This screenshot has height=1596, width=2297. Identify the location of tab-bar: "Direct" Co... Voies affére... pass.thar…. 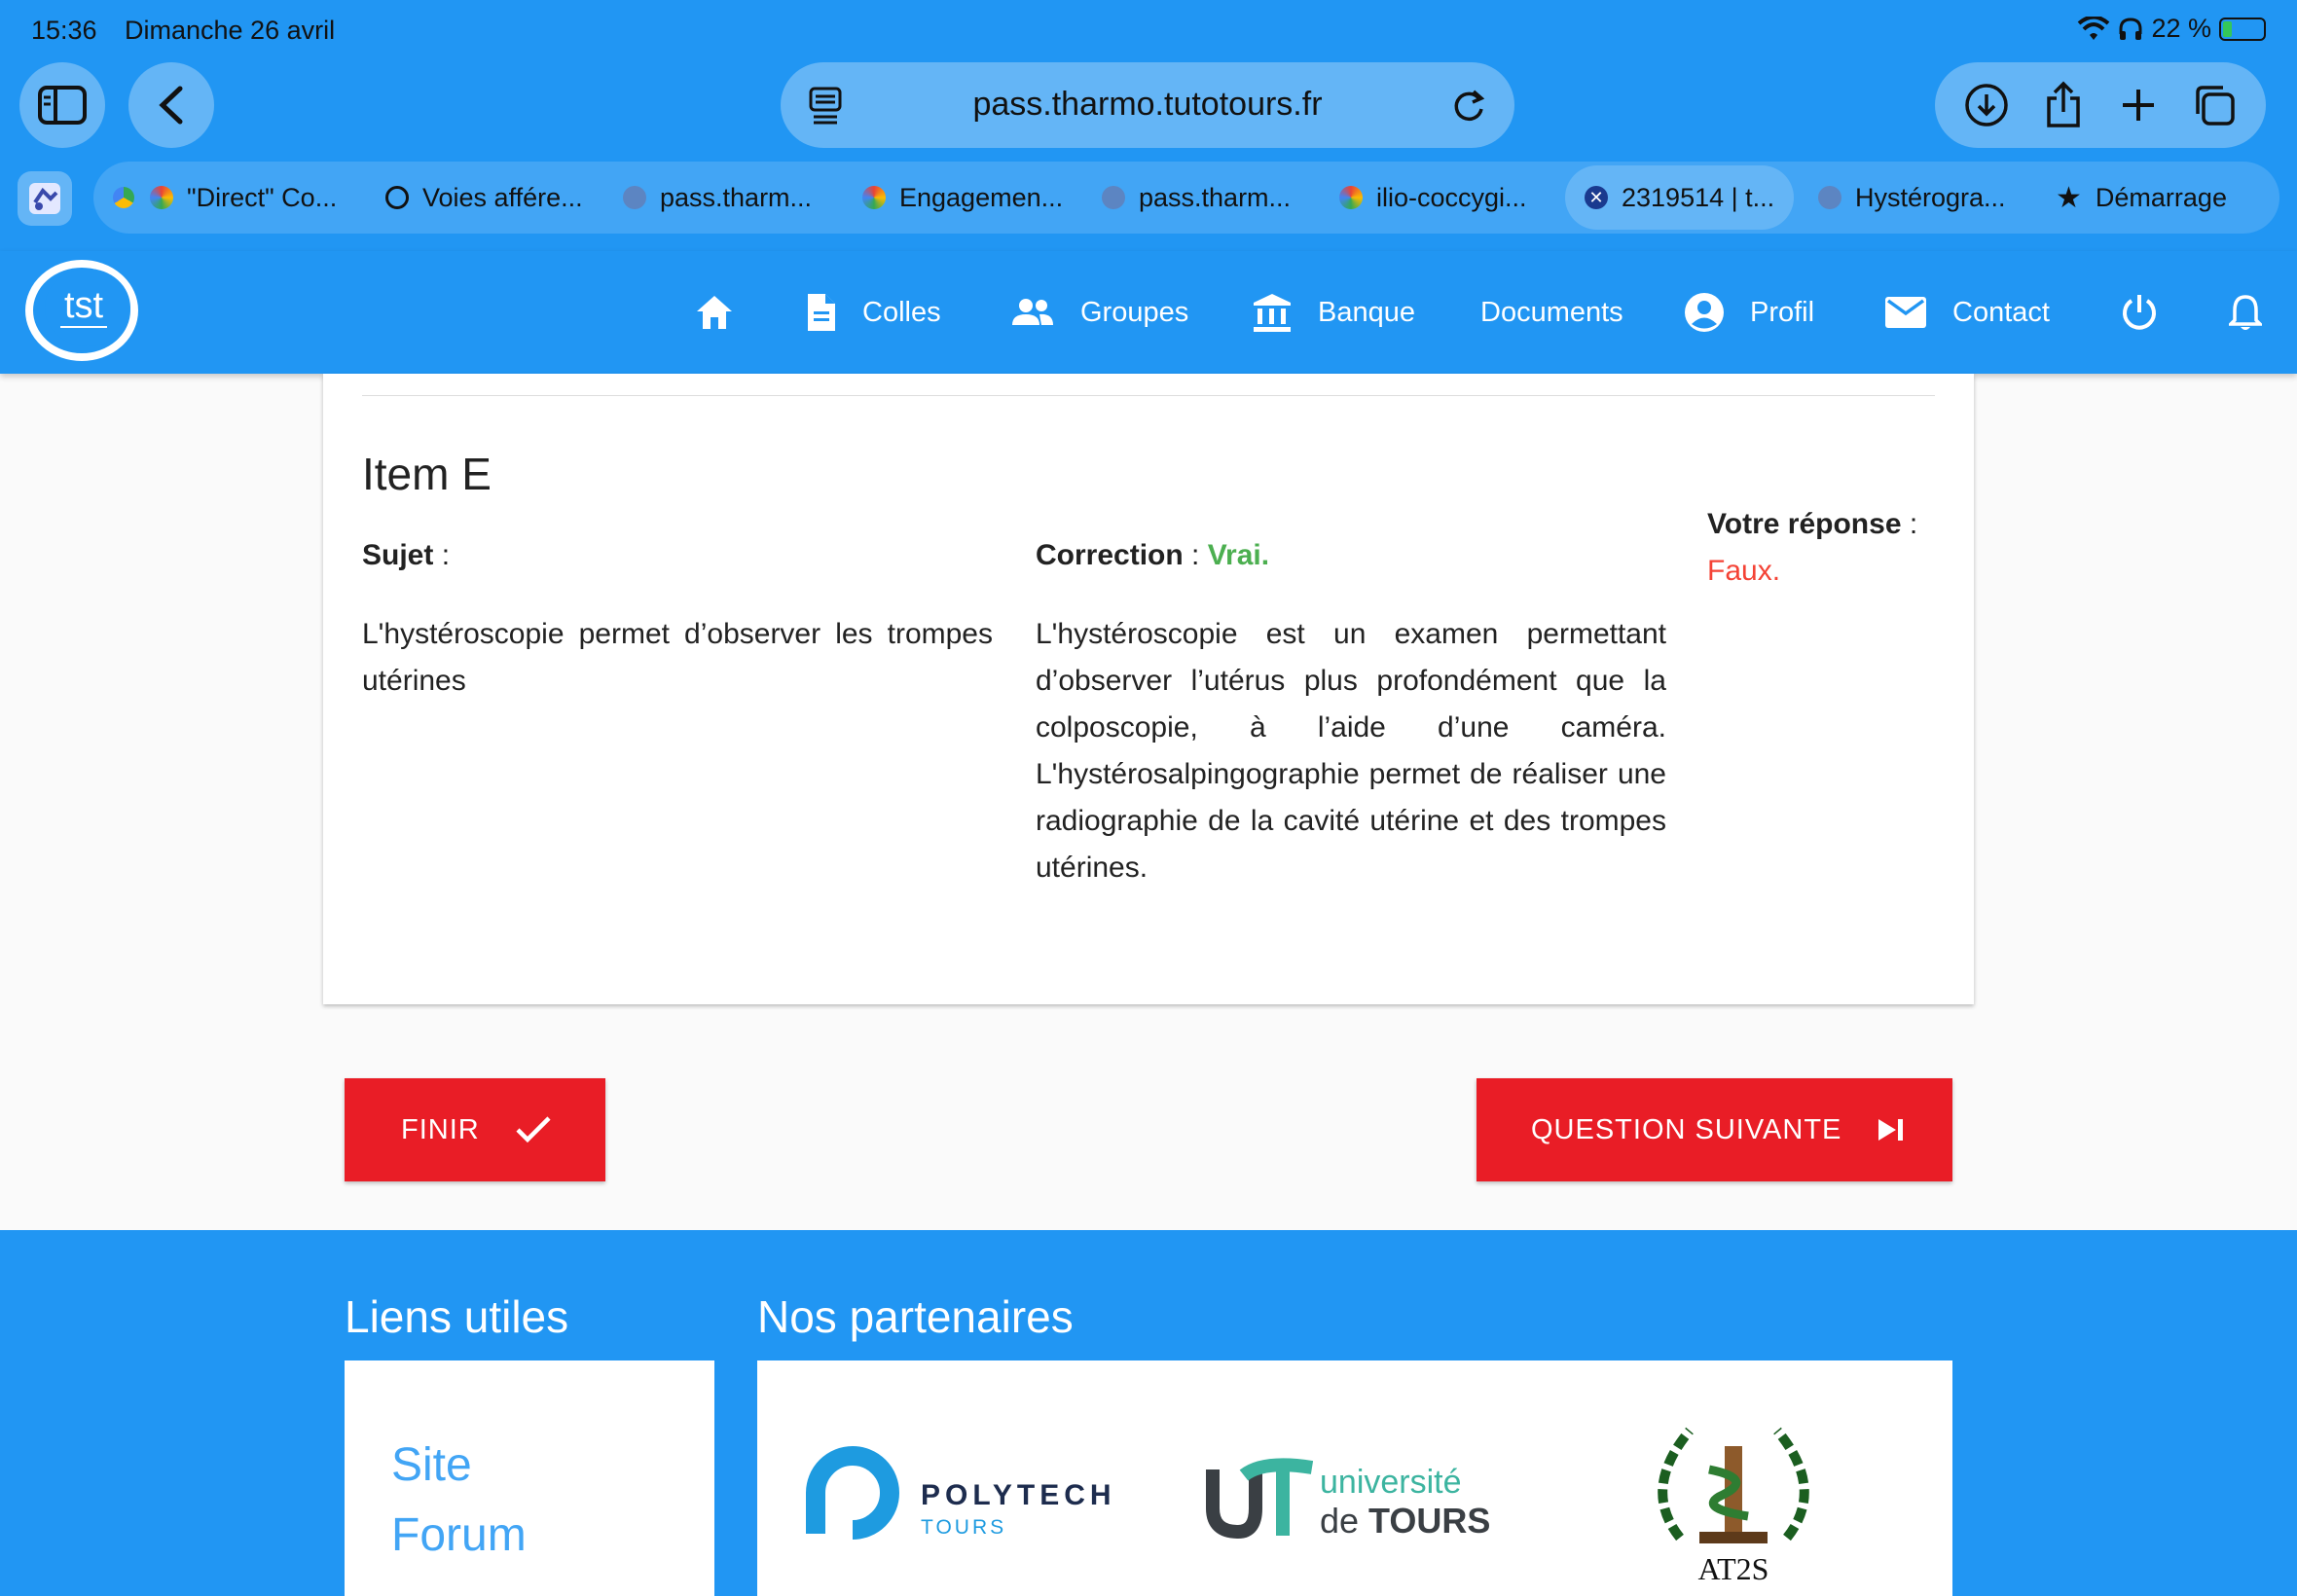
(1186, 198).